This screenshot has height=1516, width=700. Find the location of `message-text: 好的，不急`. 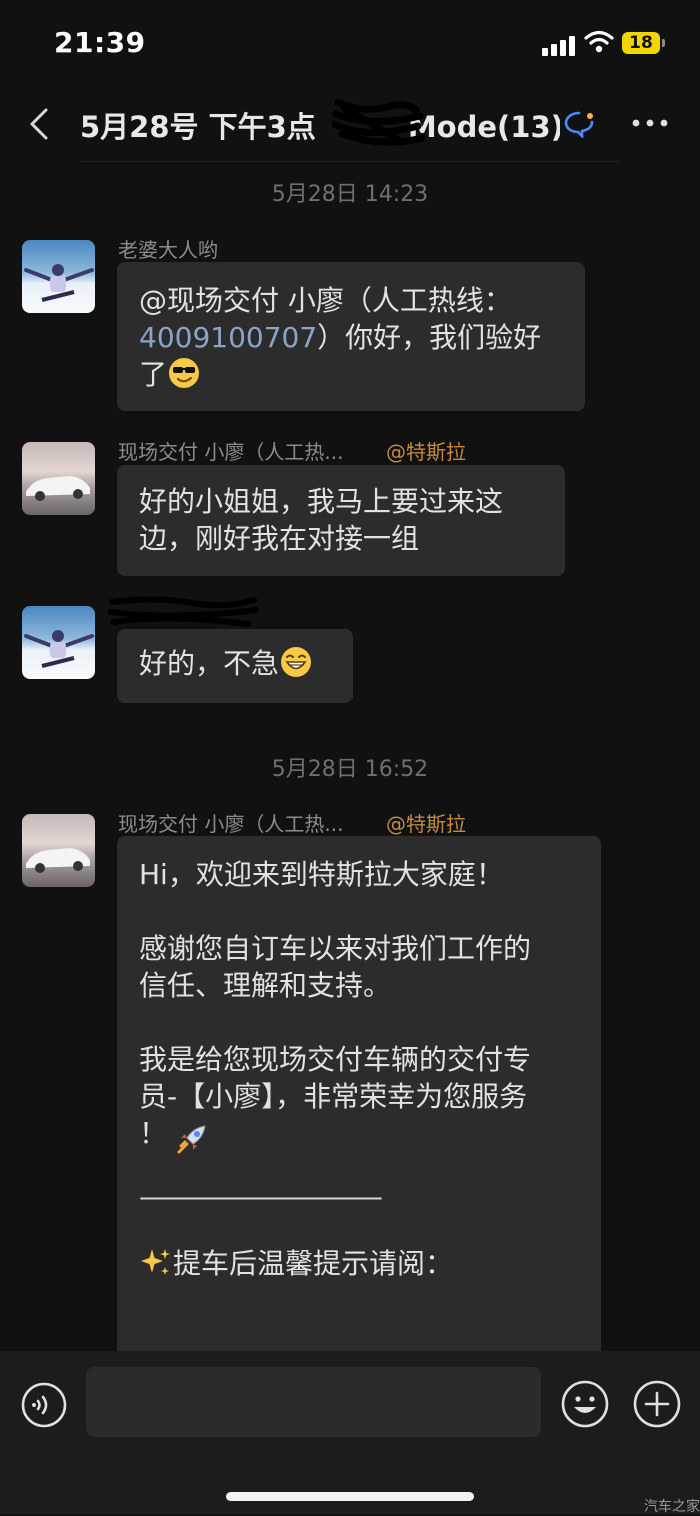

message-text: 好的，不急 is located at coordinates (209, 663).